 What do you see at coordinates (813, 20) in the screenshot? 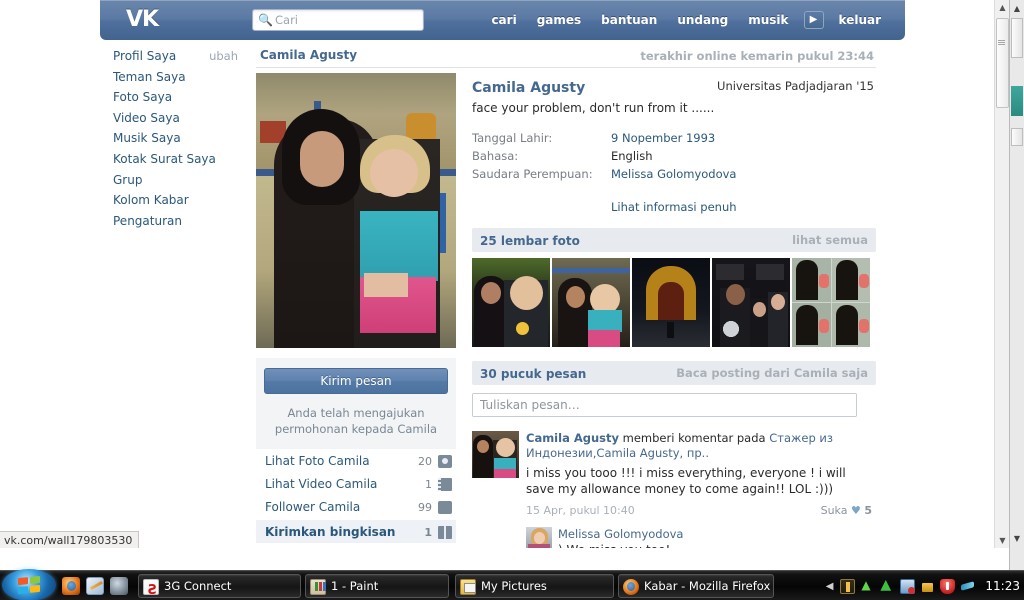
I see `play-arrow-icon: ▶` at bounding box center [813, 20].